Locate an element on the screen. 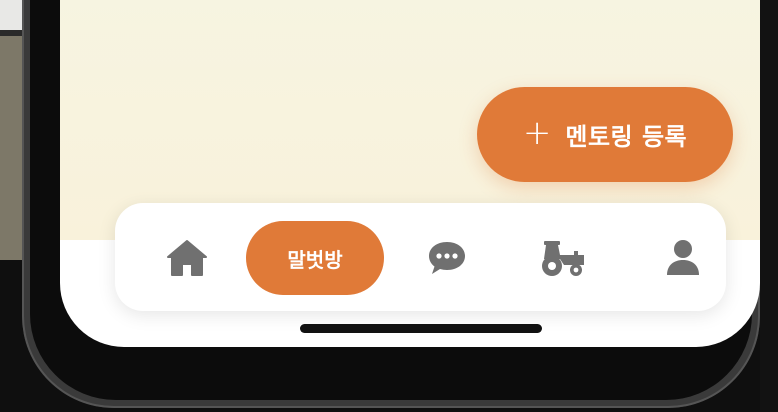 This screenshot has height=412, width=778. tab-home is located at coordinates (187, 258).